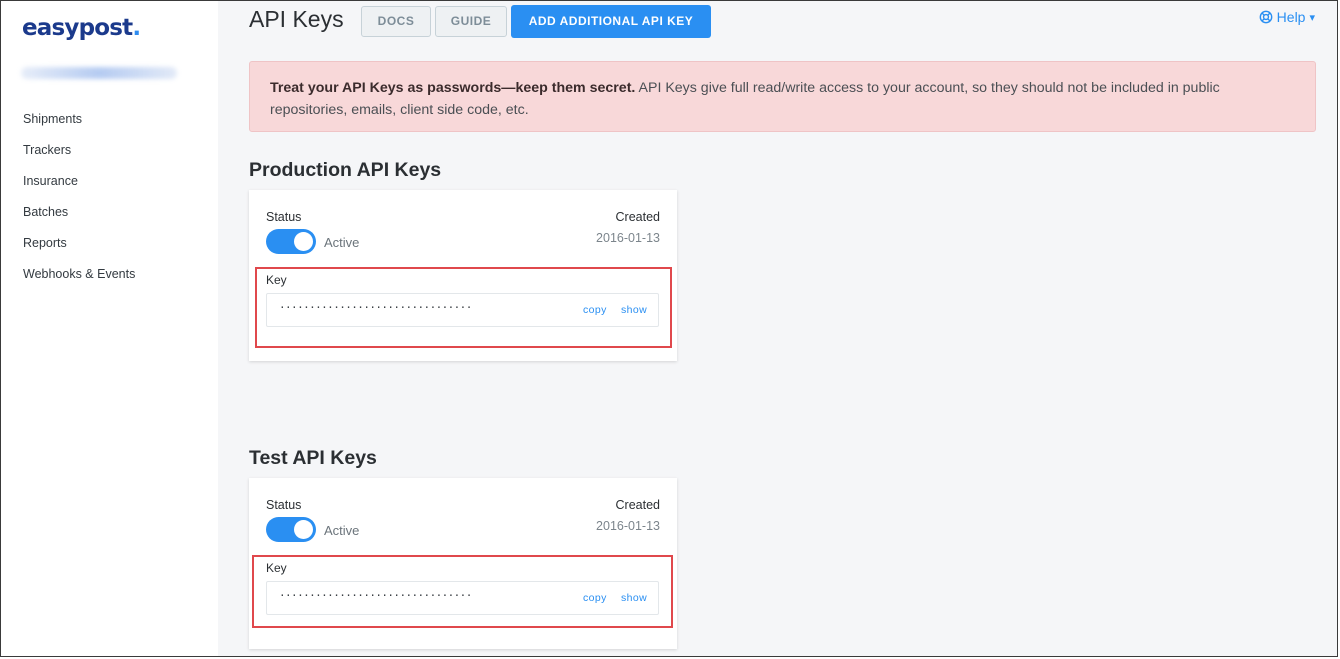  I want to click on easypost-logo: easypost., so click(81, 28).